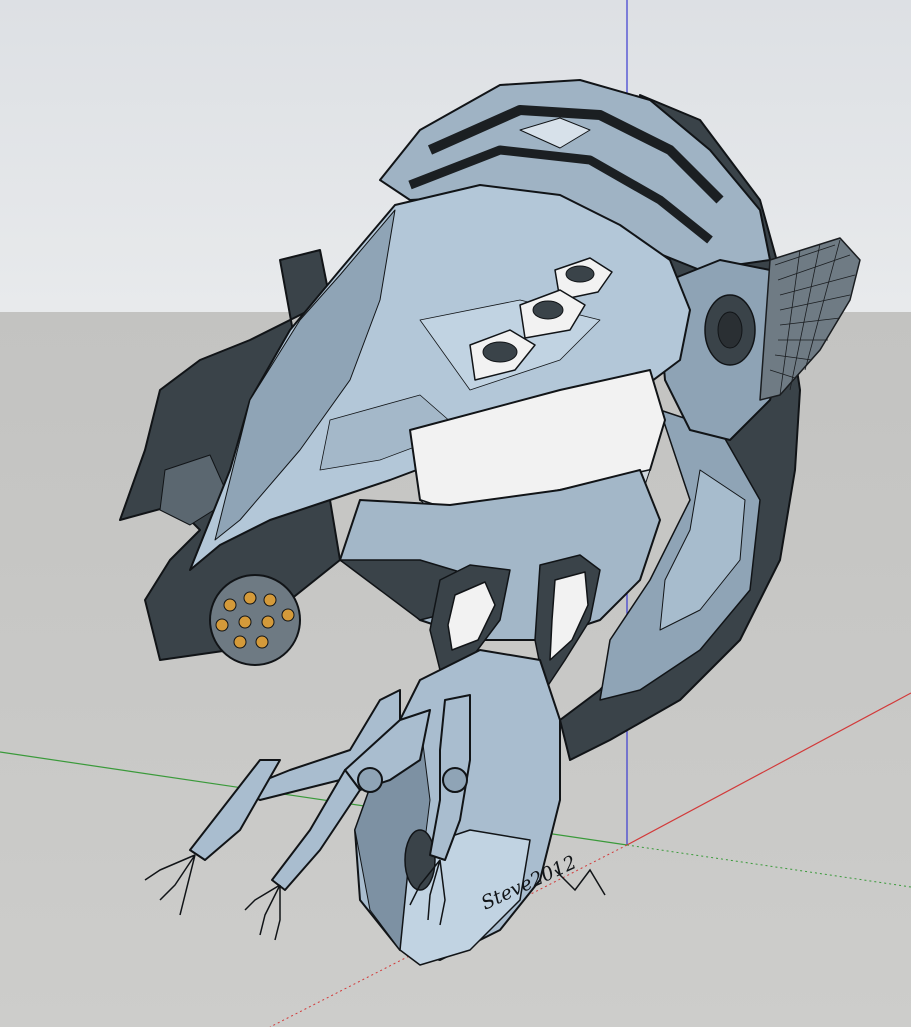  I want to click on arm-1-lower, so click(235, 810).